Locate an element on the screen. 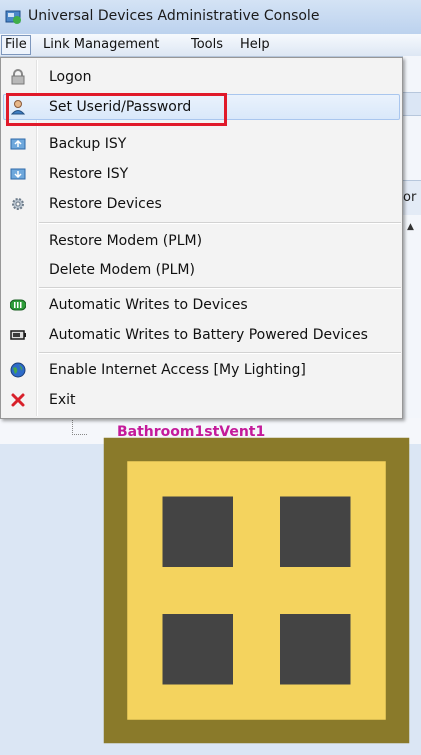 The width and height of the screenshot is (421, 755). menu-help: Help is located at coordinates (255, 45).